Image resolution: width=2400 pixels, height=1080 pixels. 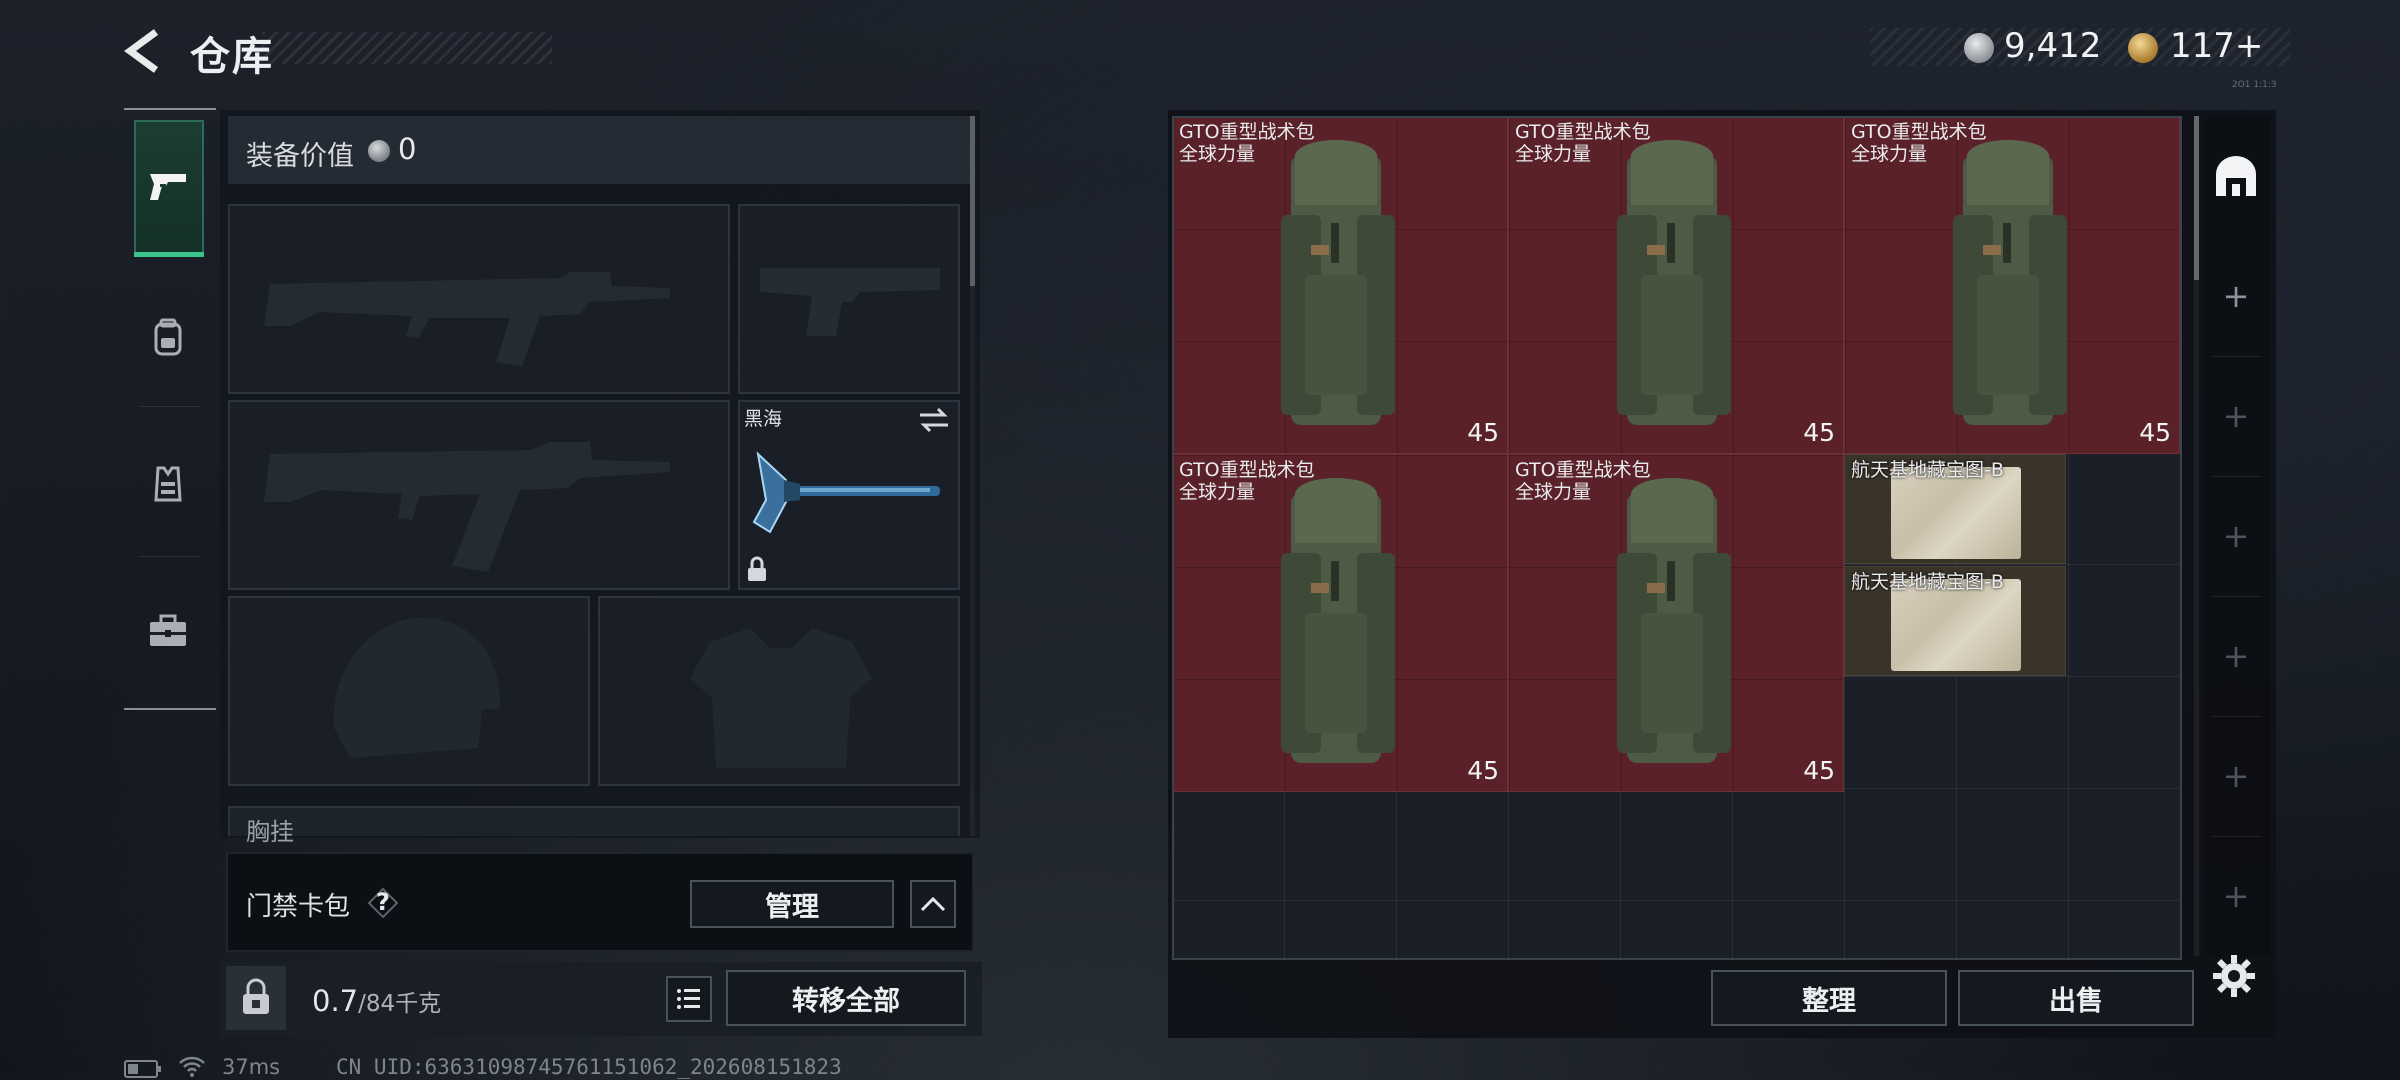 I want to click on help-icon: ?, so click(x=383, y=903).